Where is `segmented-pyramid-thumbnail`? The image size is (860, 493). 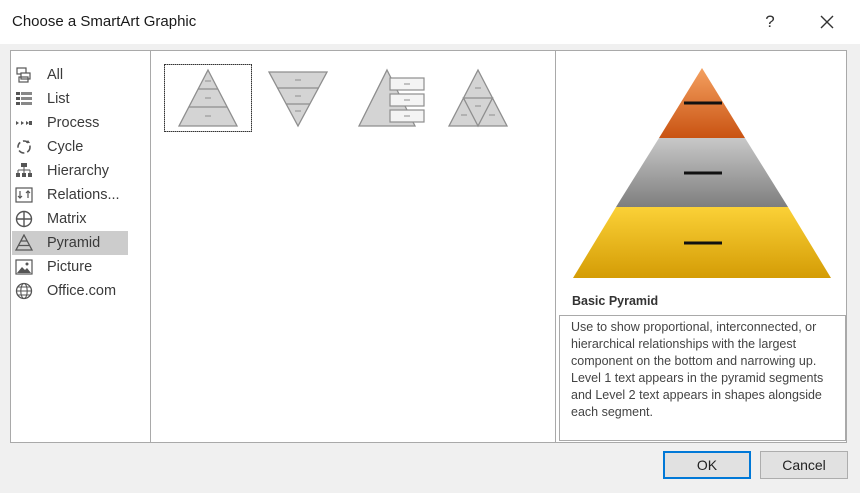 segmented-pyramid-thumbnail is located at coordinates (478, 98).